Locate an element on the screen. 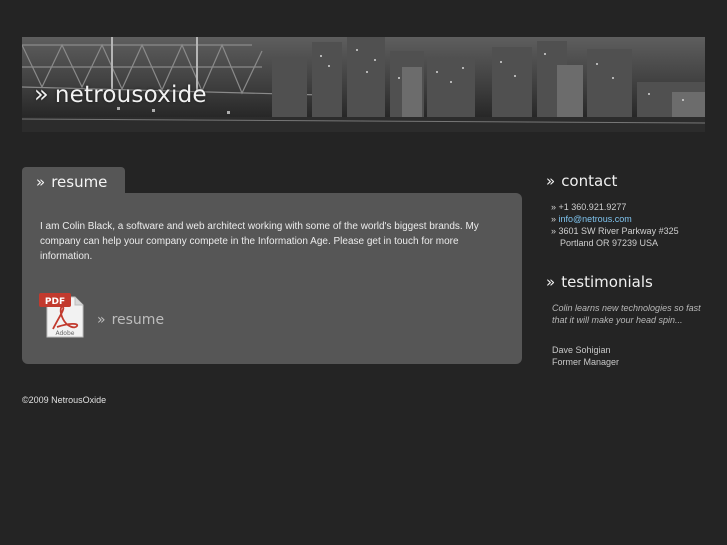 The width and height of the screenshot is (727, 545). contact-heading: » contact is located at coordinates (581, 181).